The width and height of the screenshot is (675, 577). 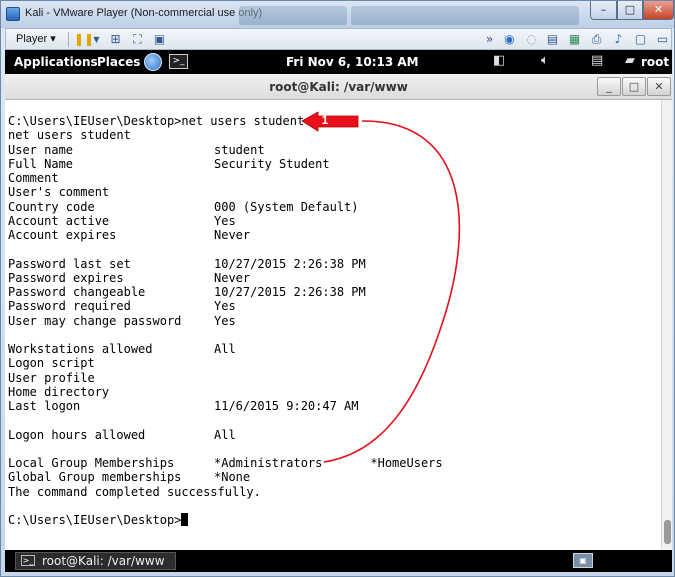 I want to click on user-info-row: Workstations allowed All, so click(x=225, y=349).